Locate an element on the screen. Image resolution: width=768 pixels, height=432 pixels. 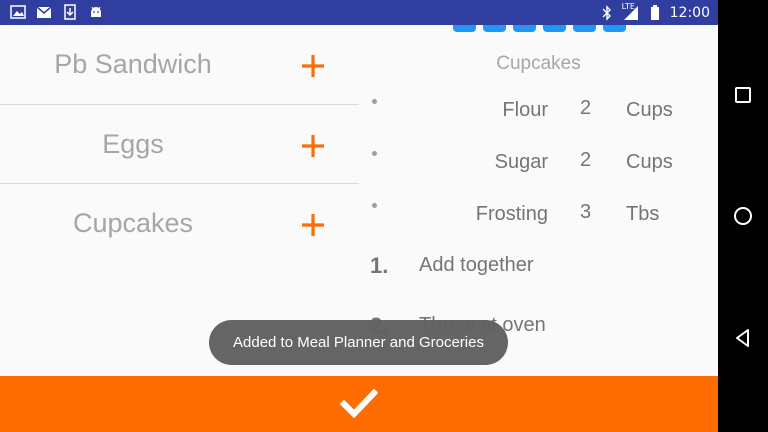
android-icon is located at coordinates (96, 11).